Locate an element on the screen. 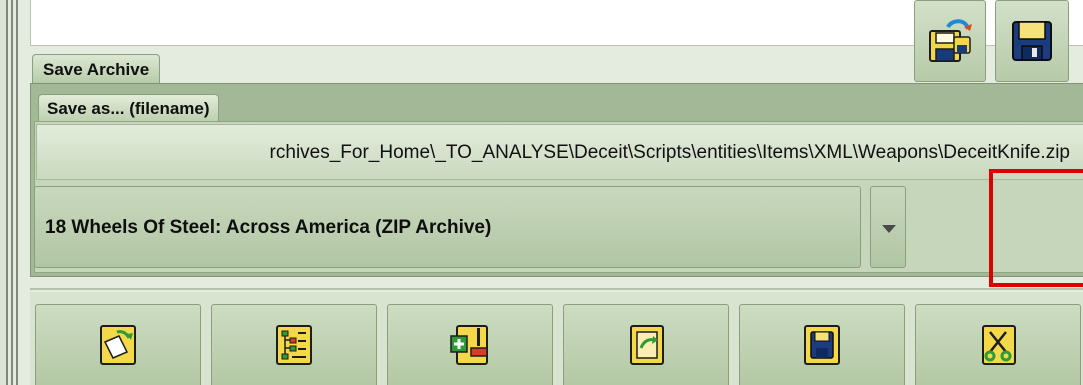  extract-icon is located at coordinates (646, 345).